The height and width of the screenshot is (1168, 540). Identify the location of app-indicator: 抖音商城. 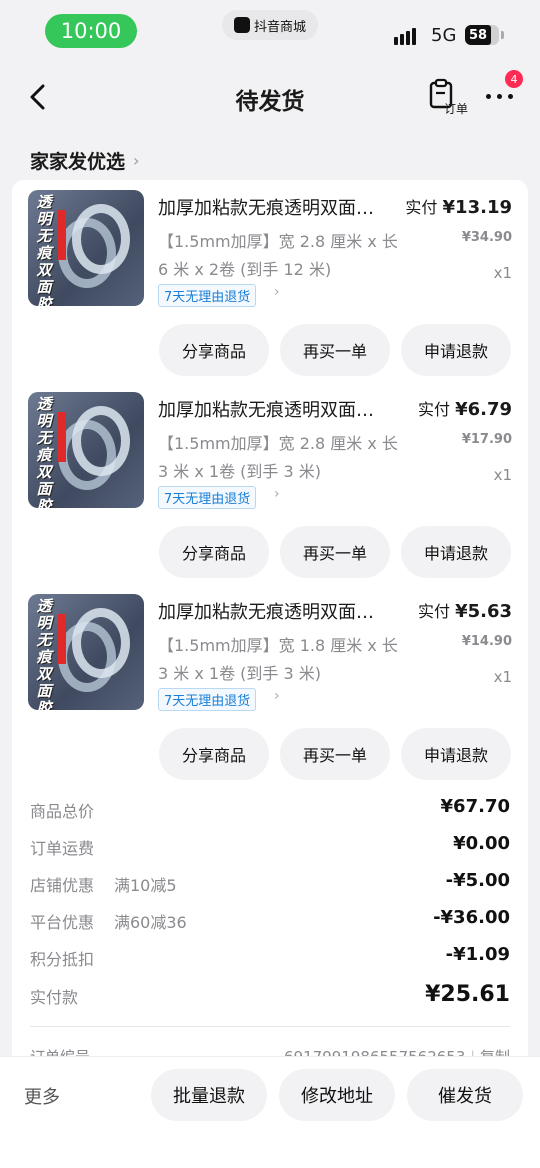
(270, 25).